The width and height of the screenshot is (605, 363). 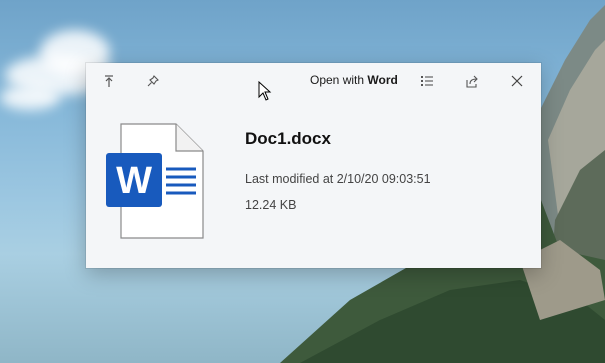 I want to click on properties-icon, so click(x=427, y=81).